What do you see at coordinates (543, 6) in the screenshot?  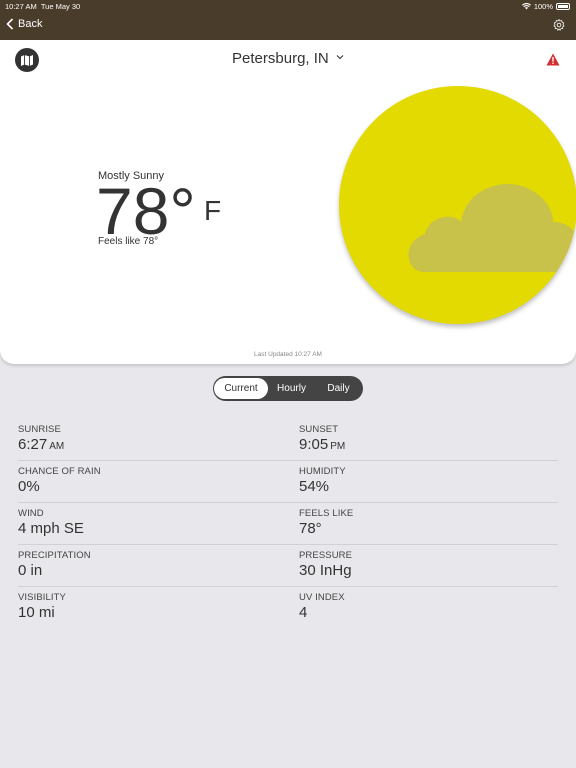 I see `battery-percent: 100%` at bounding box center [543, 6].